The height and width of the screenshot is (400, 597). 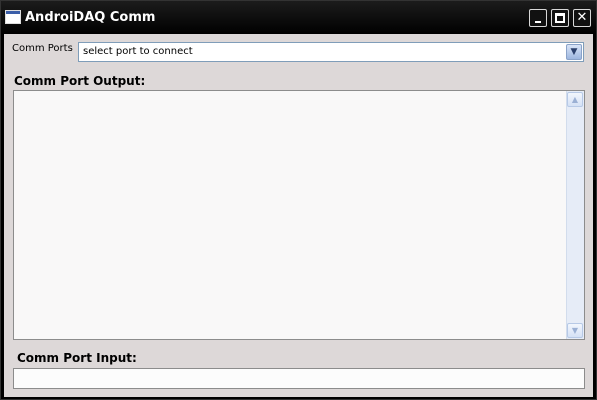 What do you see at coordinates (138, 51) in the screenshot?
I see `comm-port-select-value: select port to connect` at bounding box center [138, 51].